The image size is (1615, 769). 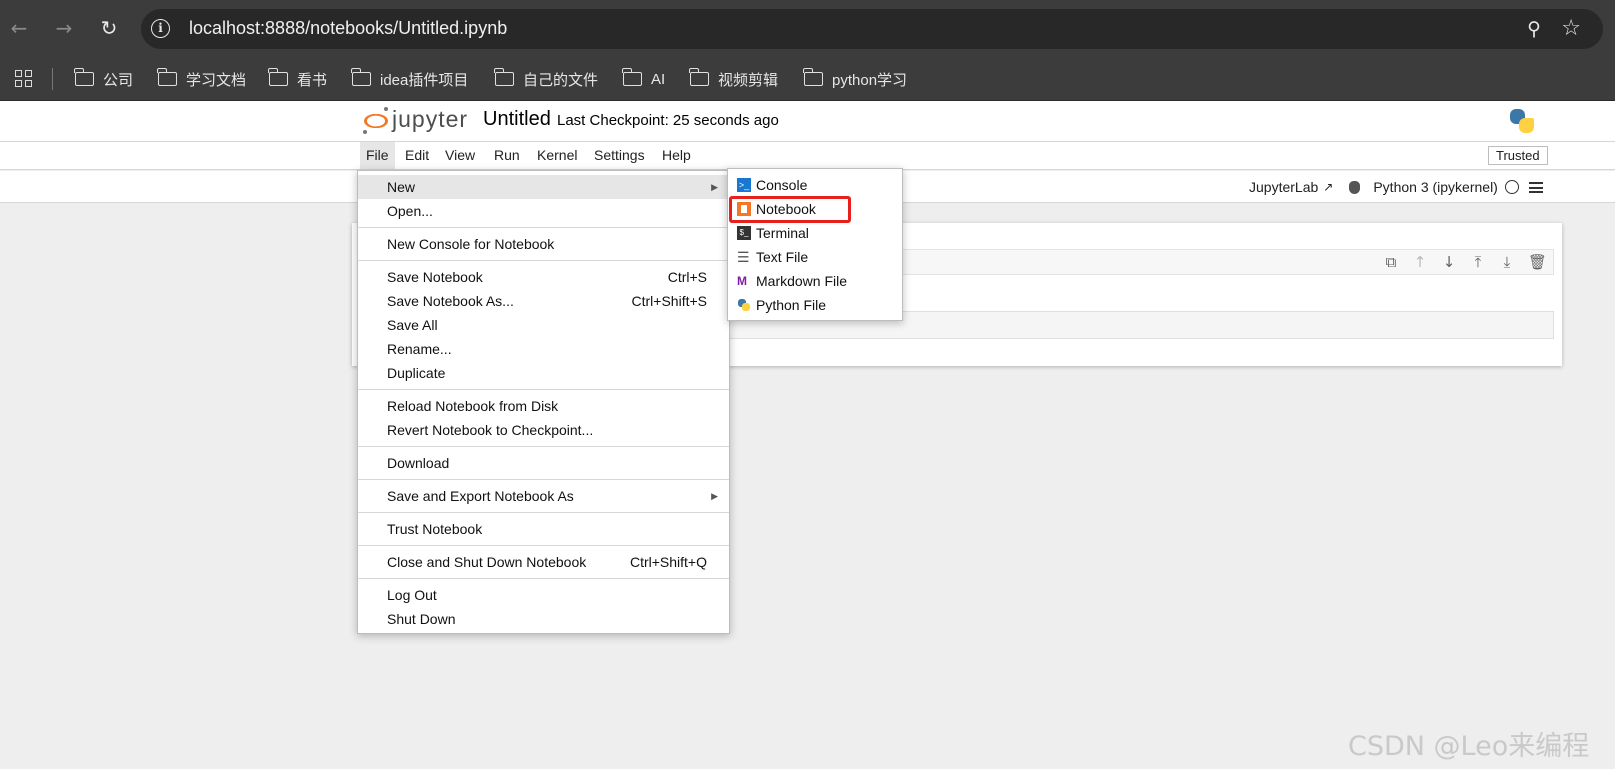 I want to click on menu-item-label: Duplicate, so click(x=416, y=373).